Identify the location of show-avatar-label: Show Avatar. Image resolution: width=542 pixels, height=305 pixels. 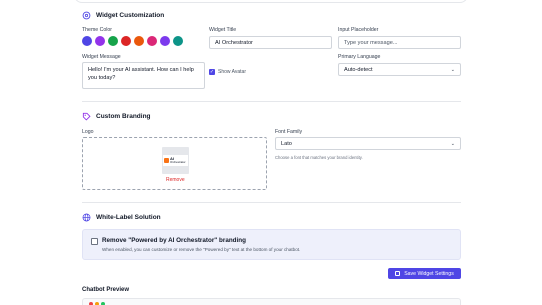
(232, 72).